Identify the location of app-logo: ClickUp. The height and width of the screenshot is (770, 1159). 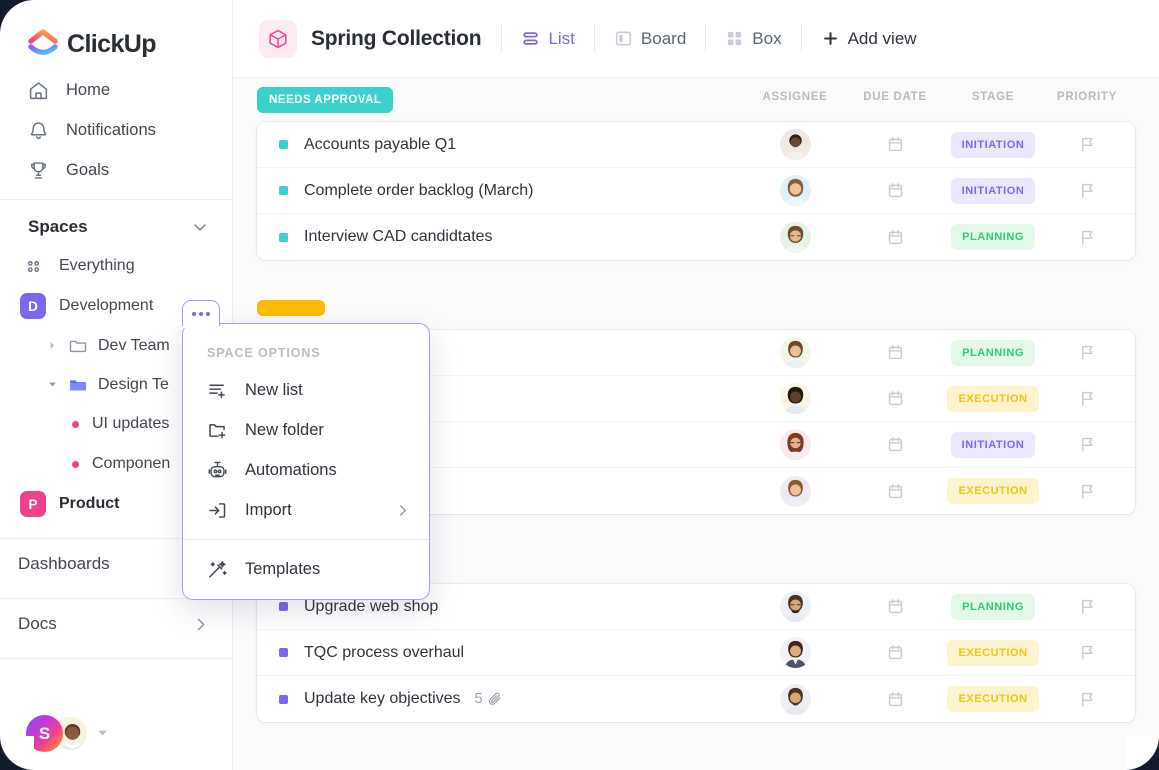
(116, 33).